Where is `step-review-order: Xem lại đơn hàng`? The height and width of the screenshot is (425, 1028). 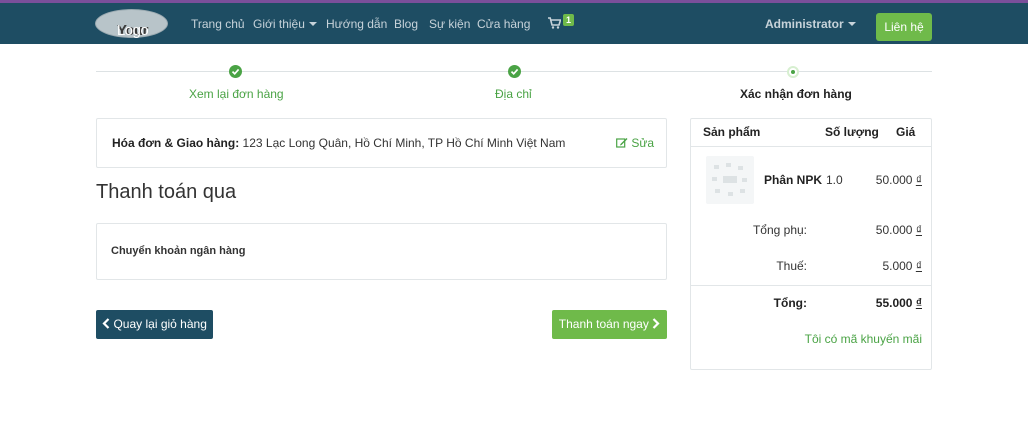 step-review-order: Xem lại đơn hàng is located at coordinates (236, 94).